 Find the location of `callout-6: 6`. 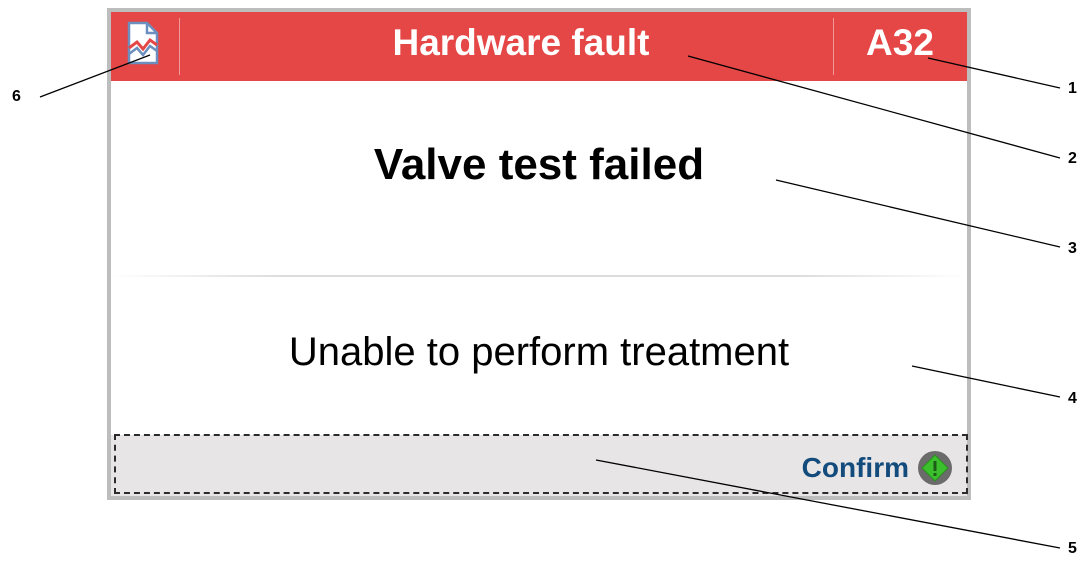

callout-6: 6 is located at coordinates (16, 96).